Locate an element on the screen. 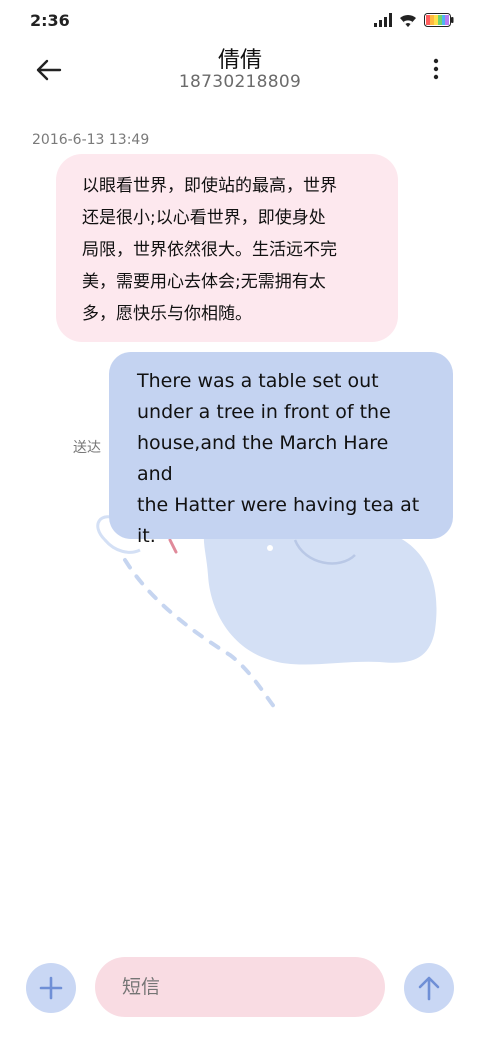  status-time: 2:36 is located at coordinates (50, 20).